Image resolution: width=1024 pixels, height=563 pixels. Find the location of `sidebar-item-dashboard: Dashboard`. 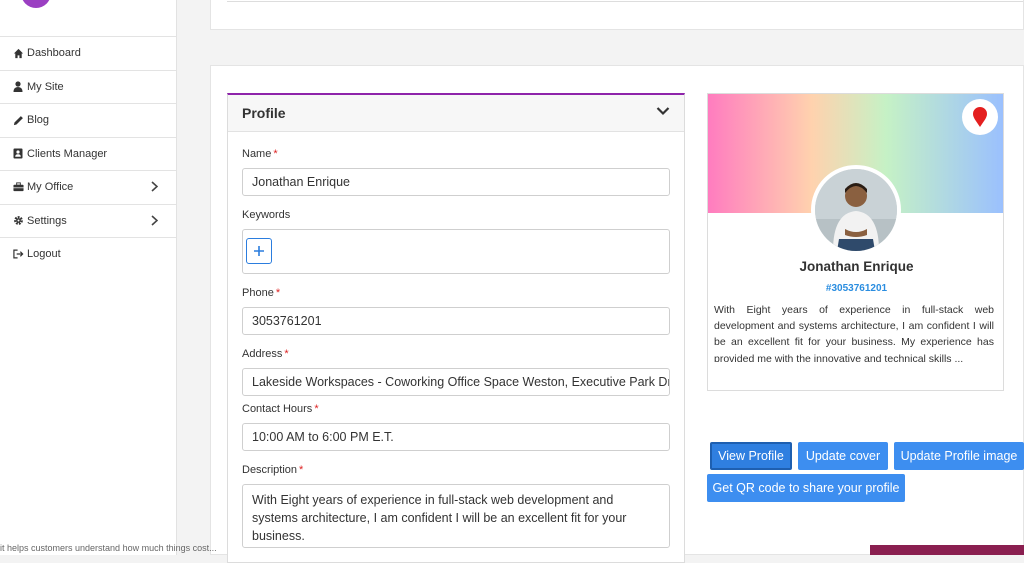

sidebar-item-dashboard: Dashboard is located at coordinates (88, 53).